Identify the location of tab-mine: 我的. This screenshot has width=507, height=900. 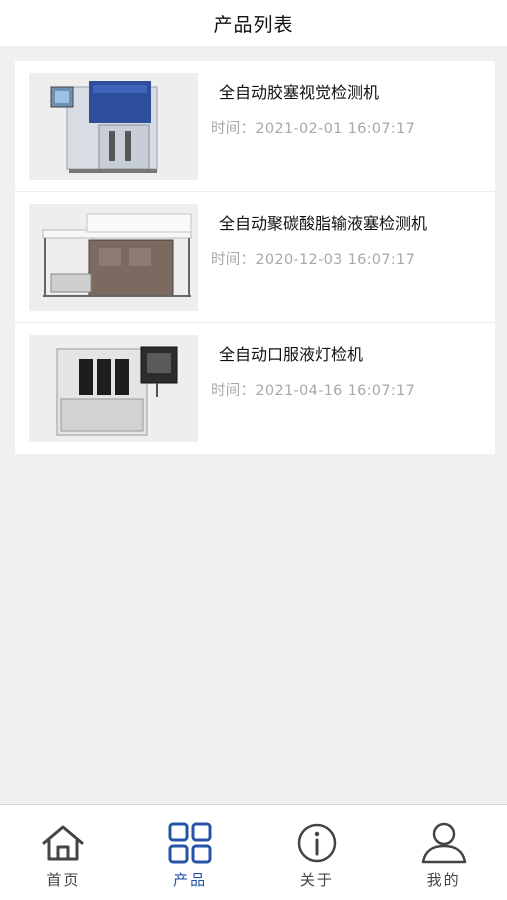
(443, 852).